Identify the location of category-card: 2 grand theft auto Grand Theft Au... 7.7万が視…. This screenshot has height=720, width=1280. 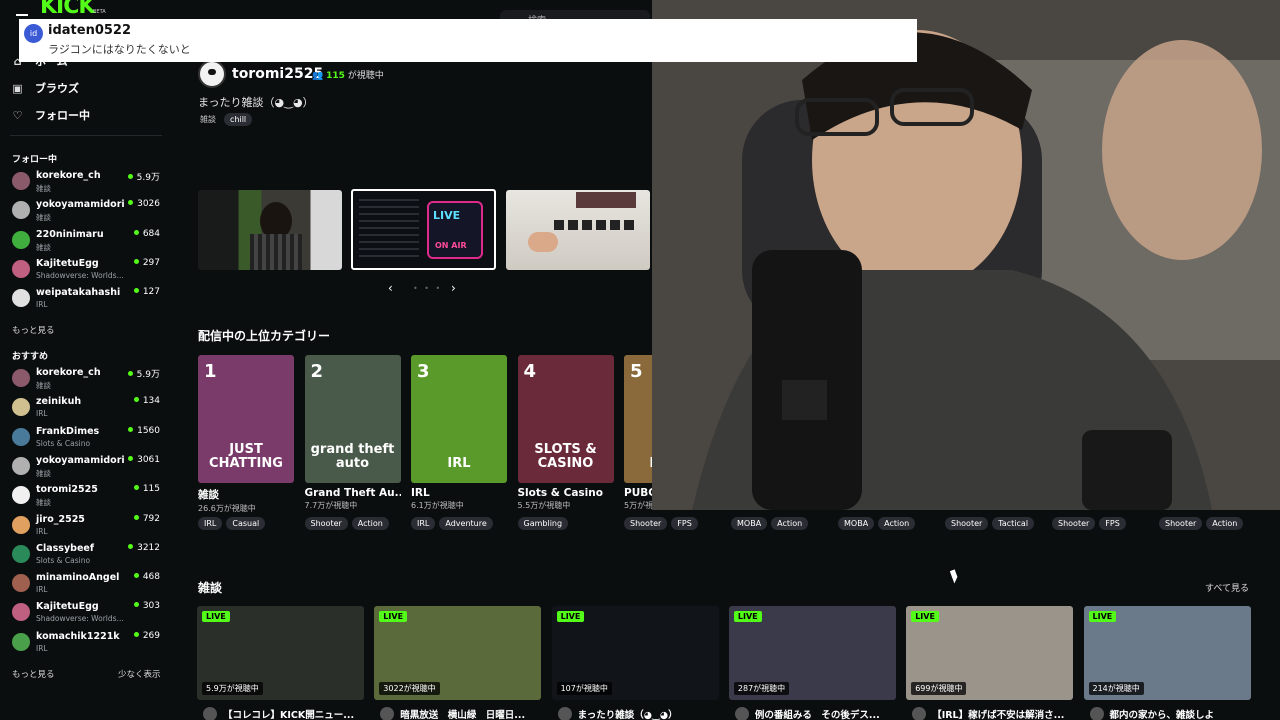
(352, 433).